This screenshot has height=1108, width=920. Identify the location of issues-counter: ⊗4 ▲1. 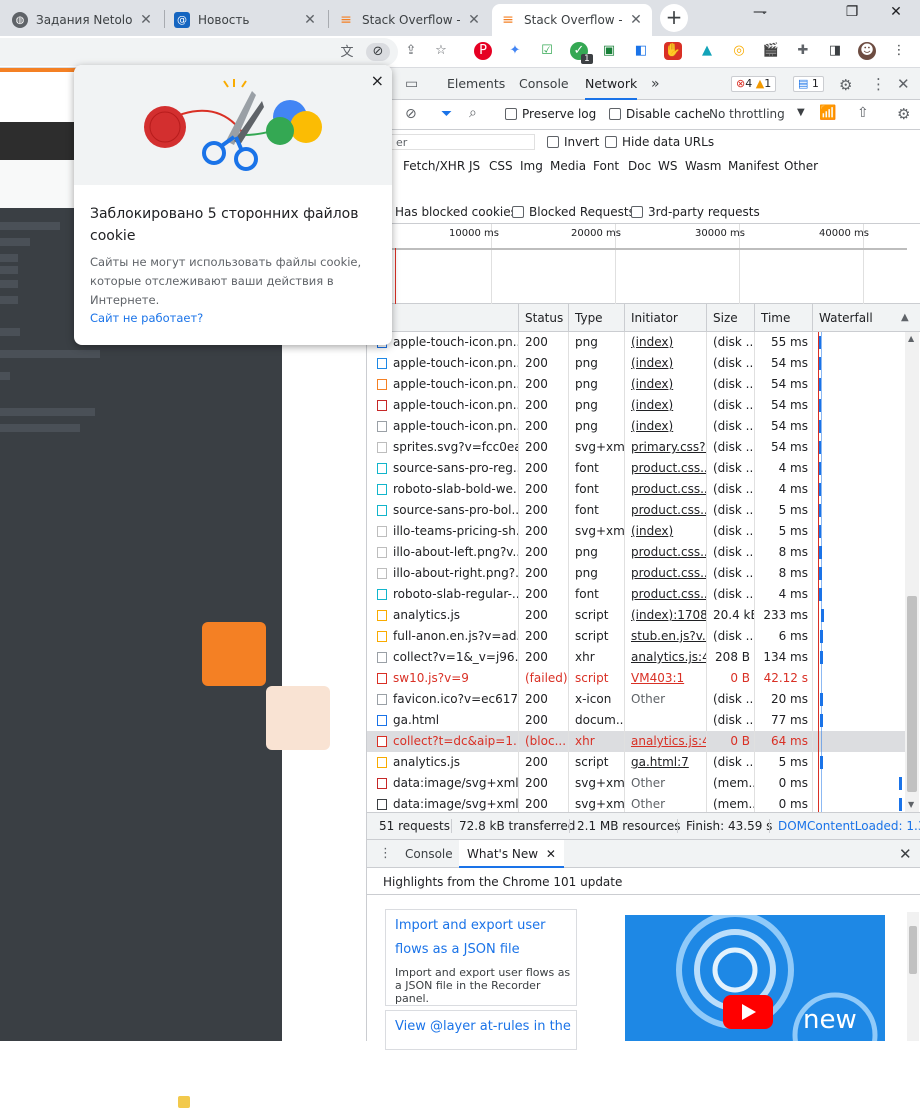
(754, 84).